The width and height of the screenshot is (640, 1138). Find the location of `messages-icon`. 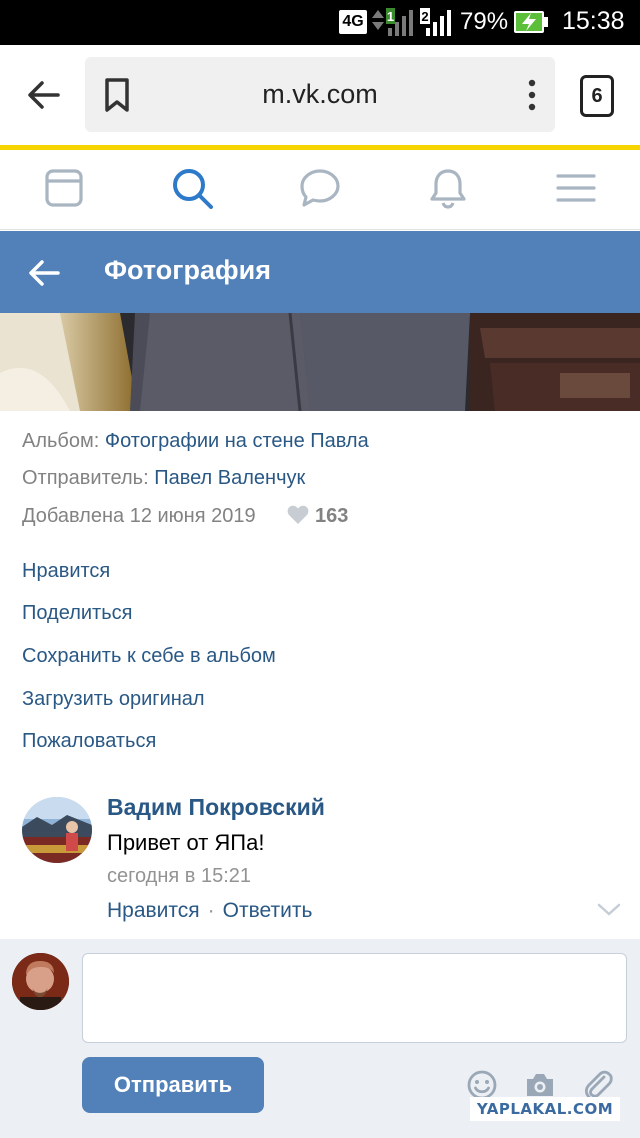

messages-icon is located at coordinates (320, 188).